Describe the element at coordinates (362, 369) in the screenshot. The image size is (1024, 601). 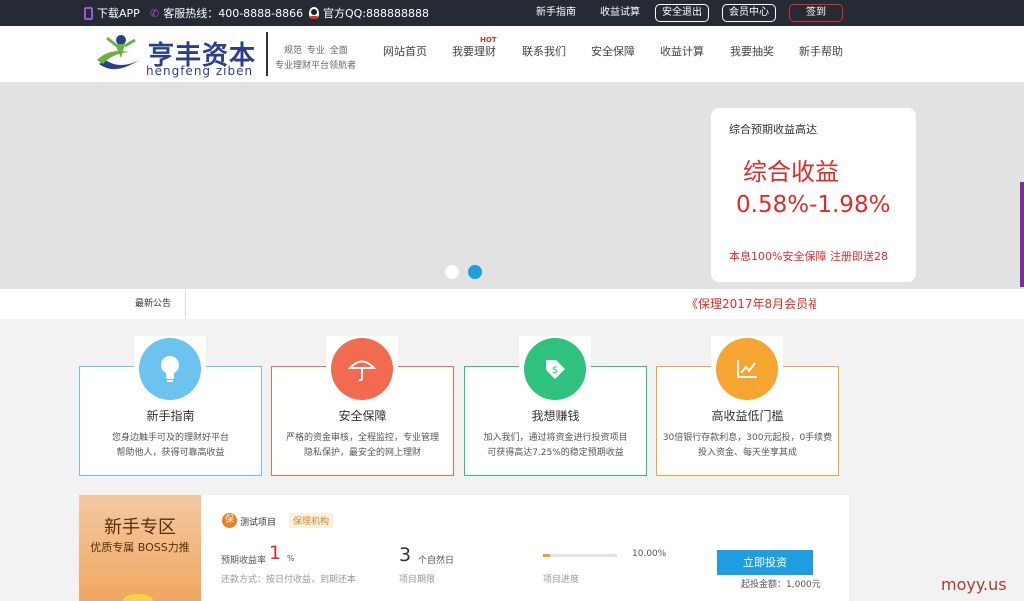
I see `umbrella-icon` at that location.